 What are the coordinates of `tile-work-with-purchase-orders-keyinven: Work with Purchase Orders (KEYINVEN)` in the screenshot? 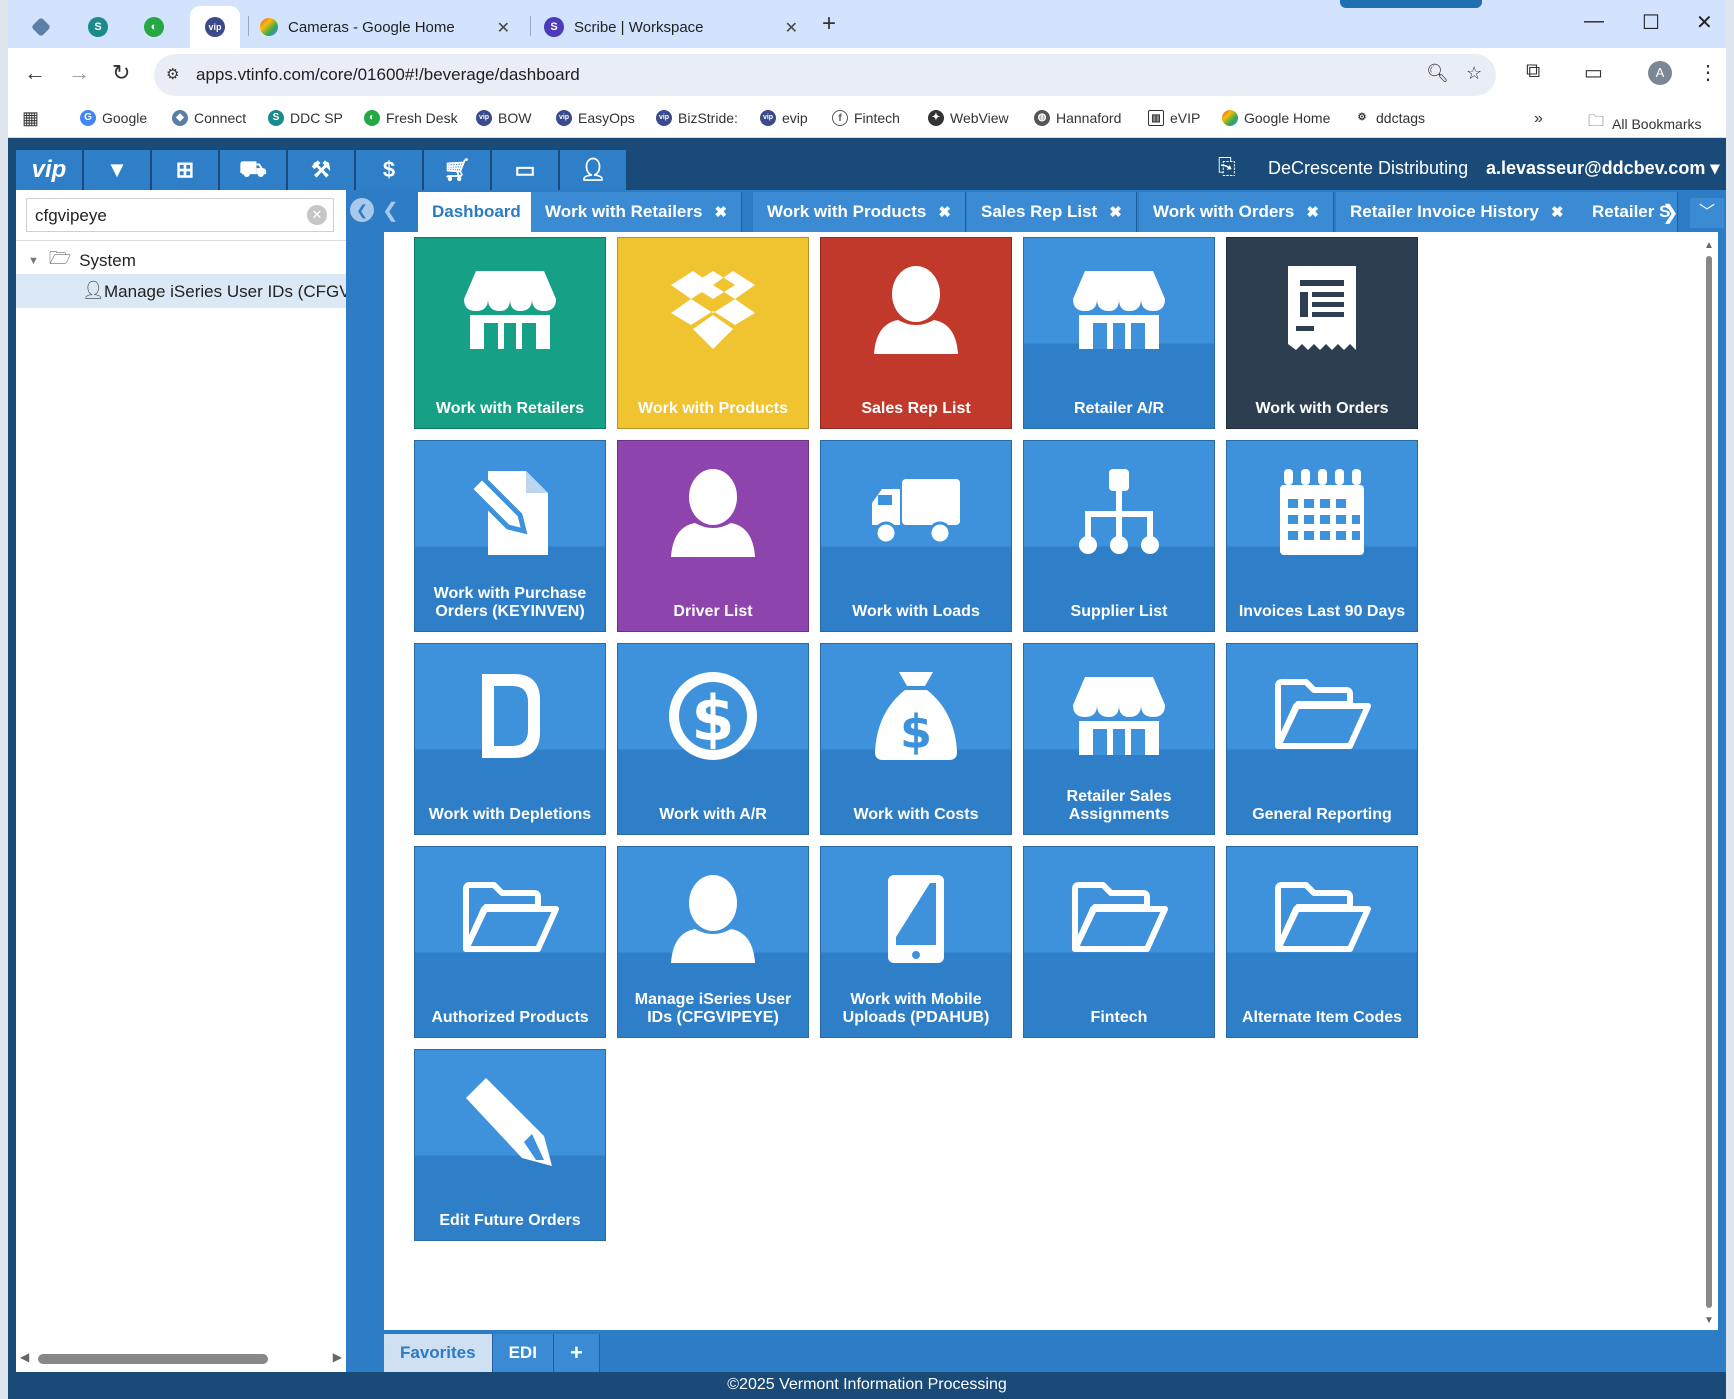 It's located at (510, 536).